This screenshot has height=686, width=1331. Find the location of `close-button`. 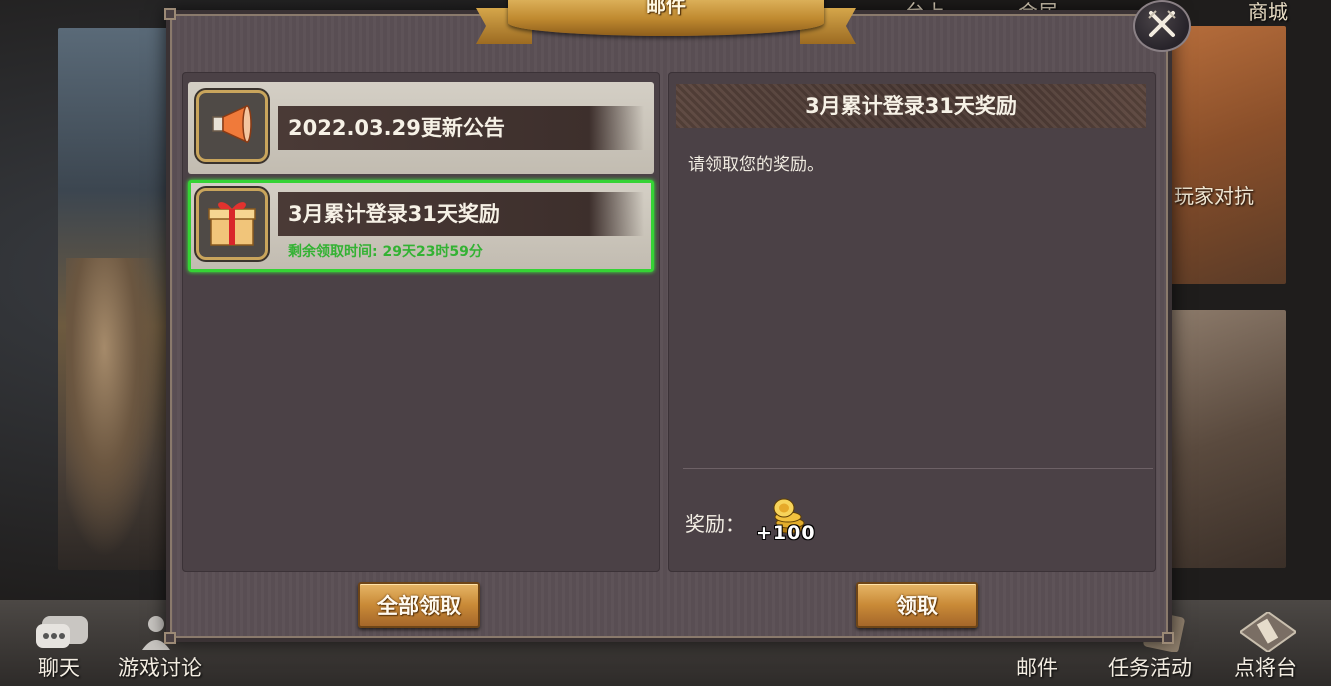

close-button is located at coordinates (1162, 26).